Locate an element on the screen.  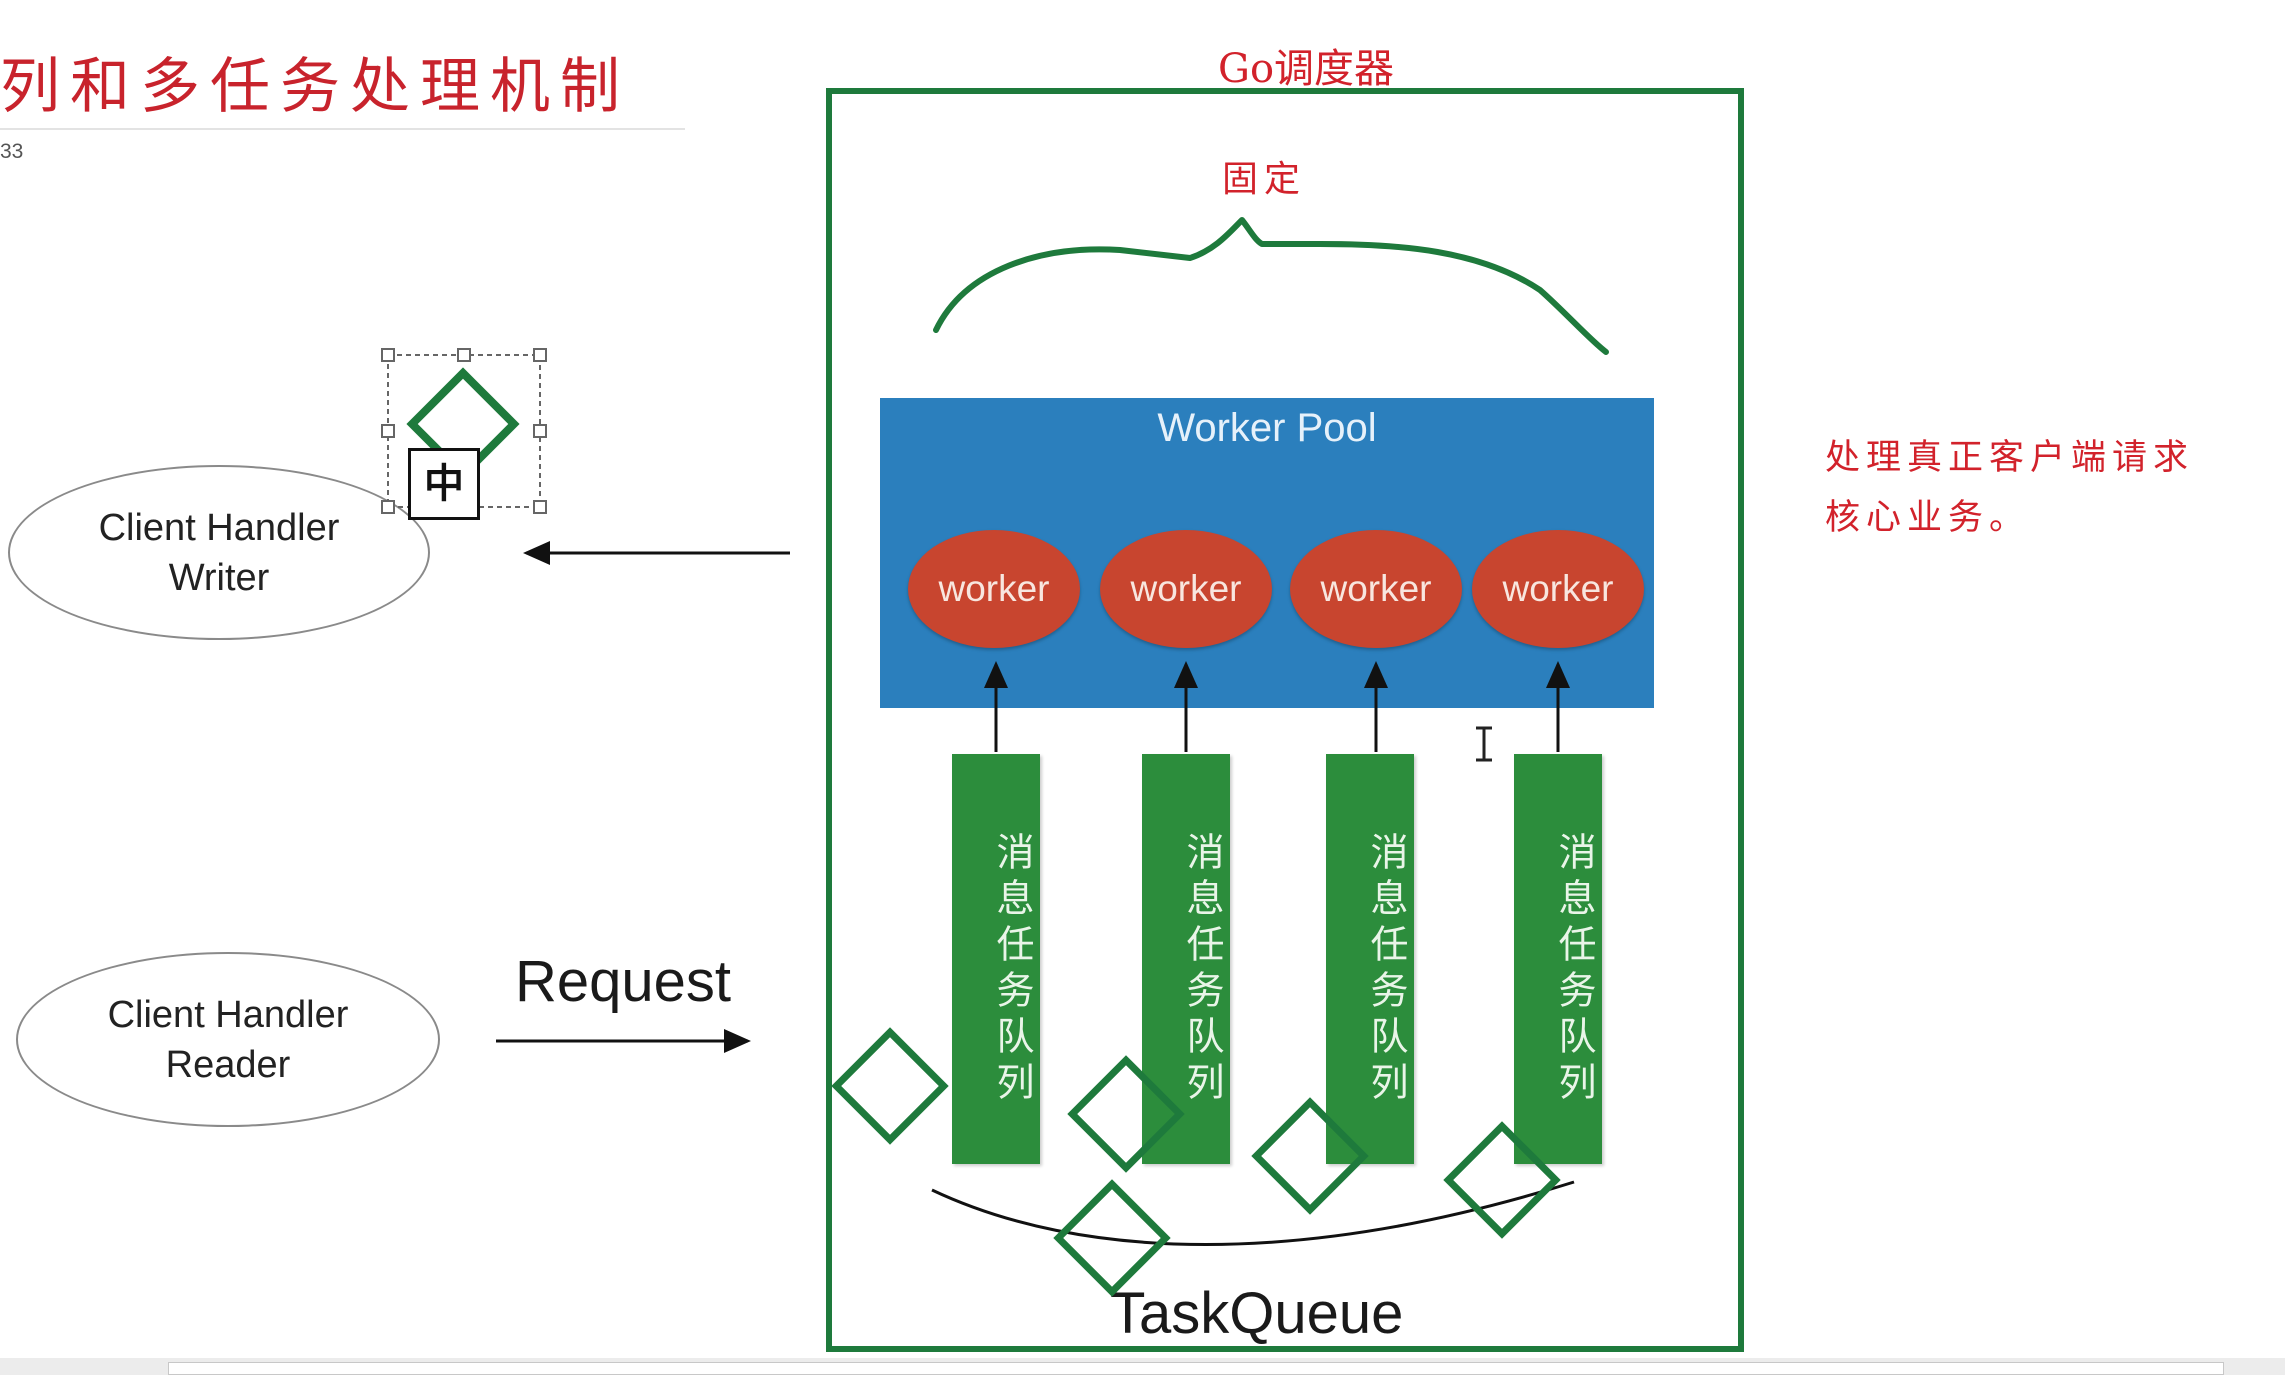
fixed-brace is located at coordinates (1271, 286).